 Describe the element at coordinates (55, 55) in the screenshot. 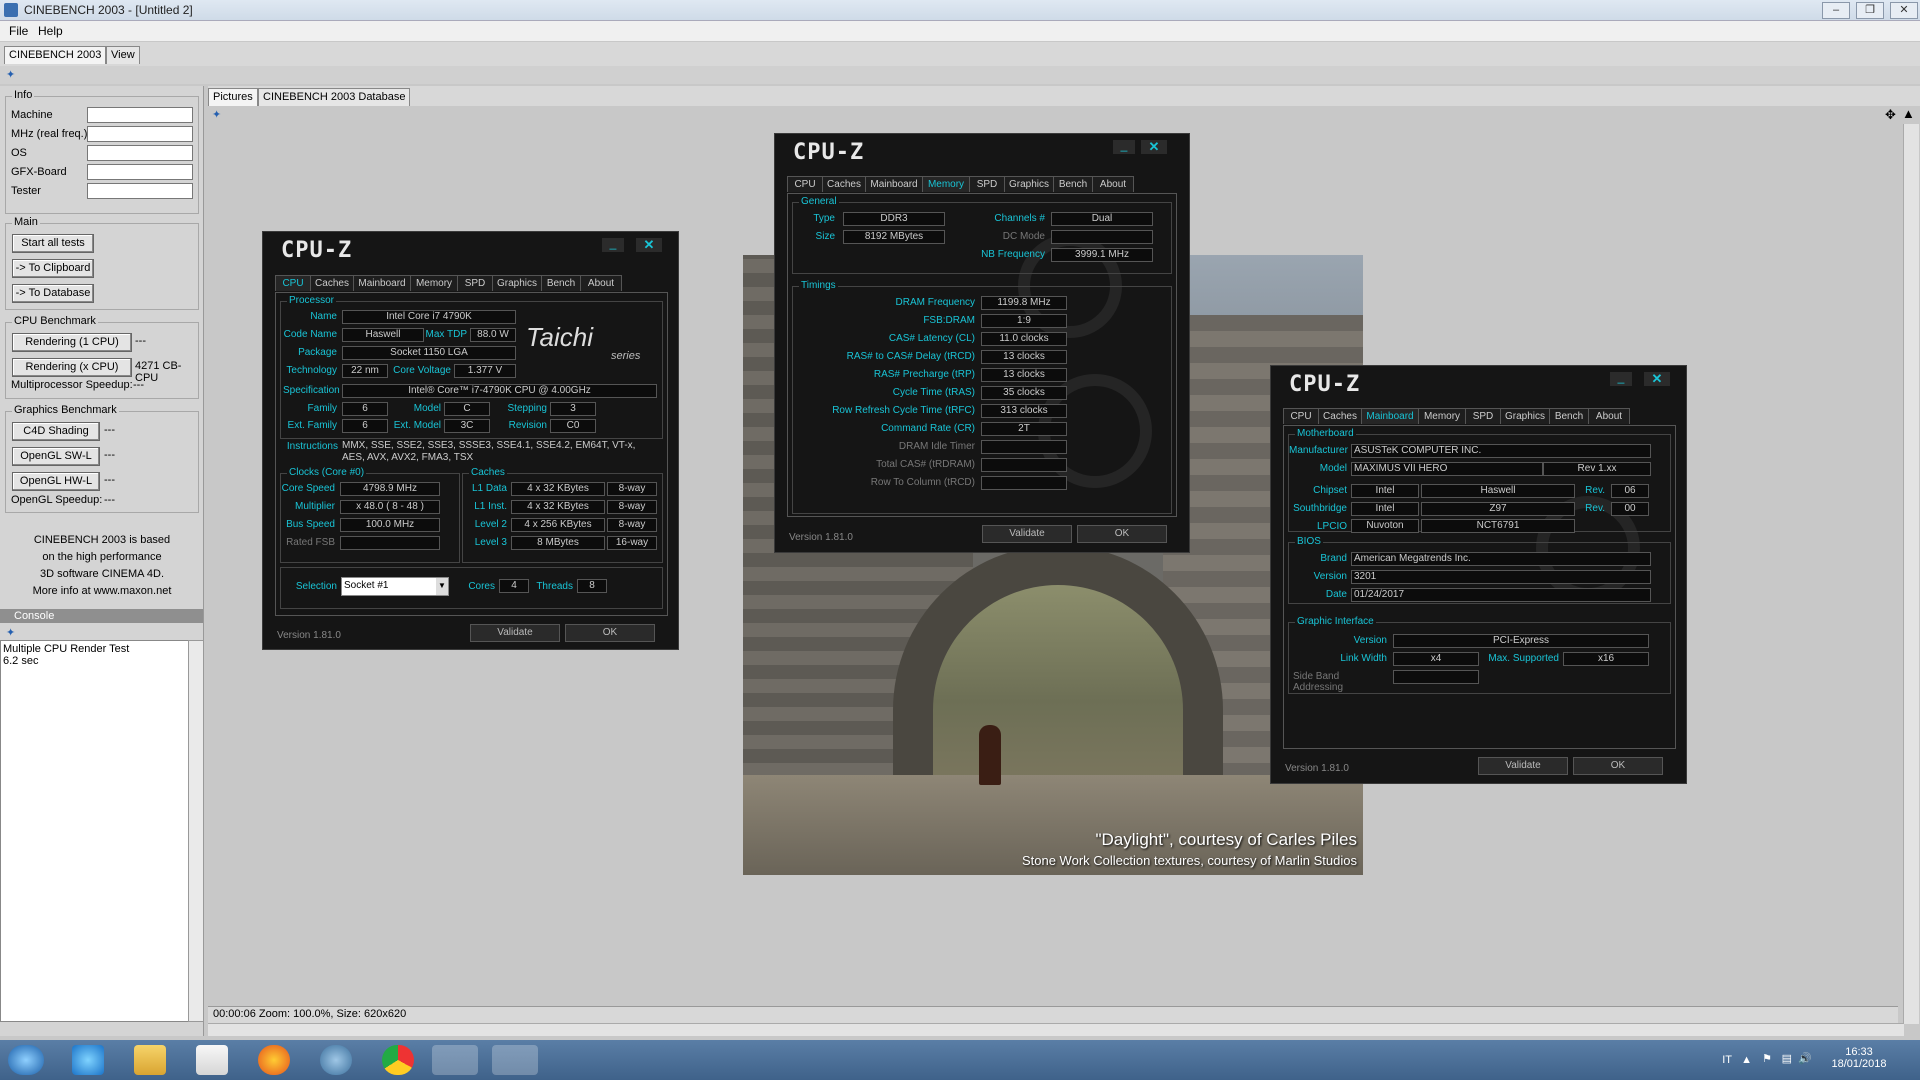

I see `tab-cinebench-2003: CINEBENCH 2003` at that location.